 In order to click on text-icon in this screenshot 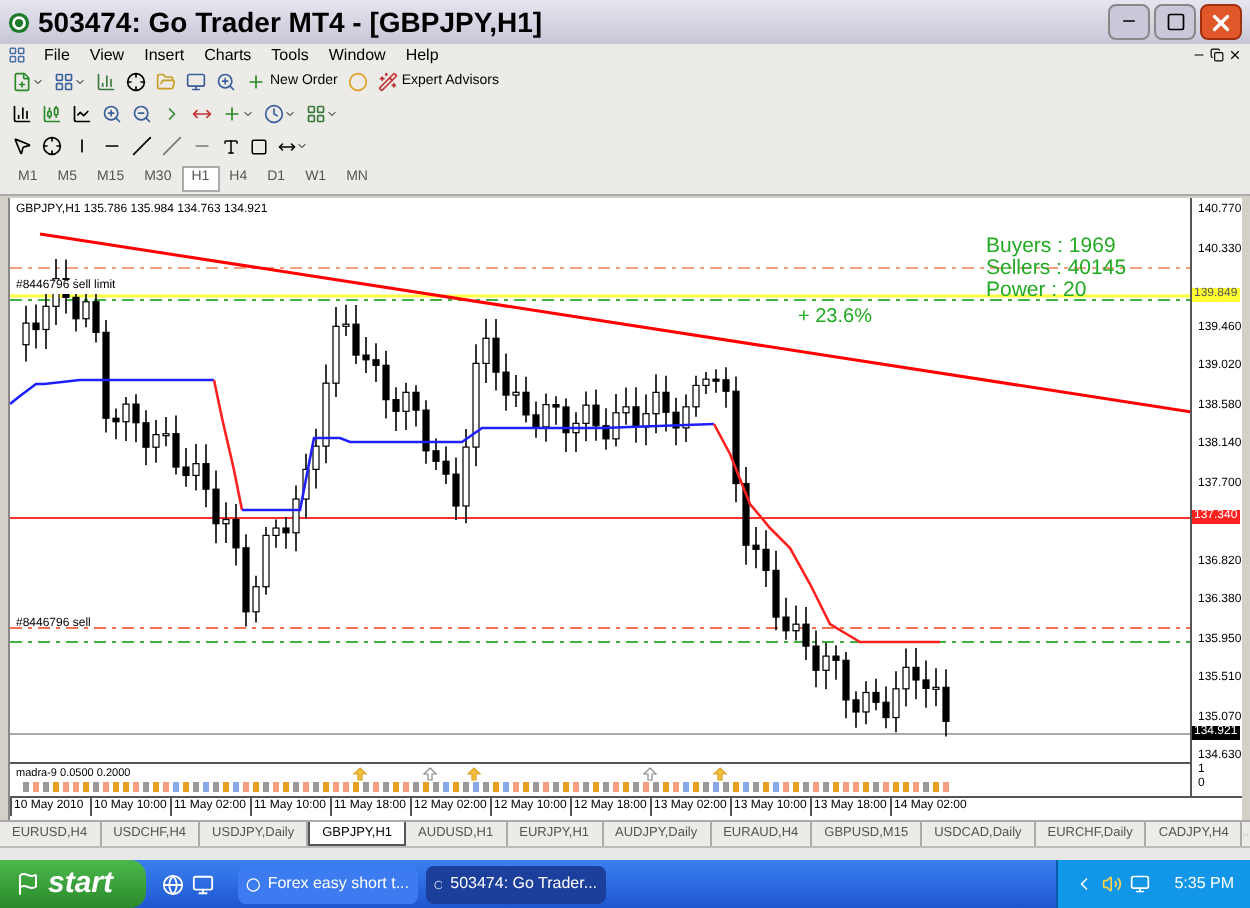, I will do `click(231, 146)`.